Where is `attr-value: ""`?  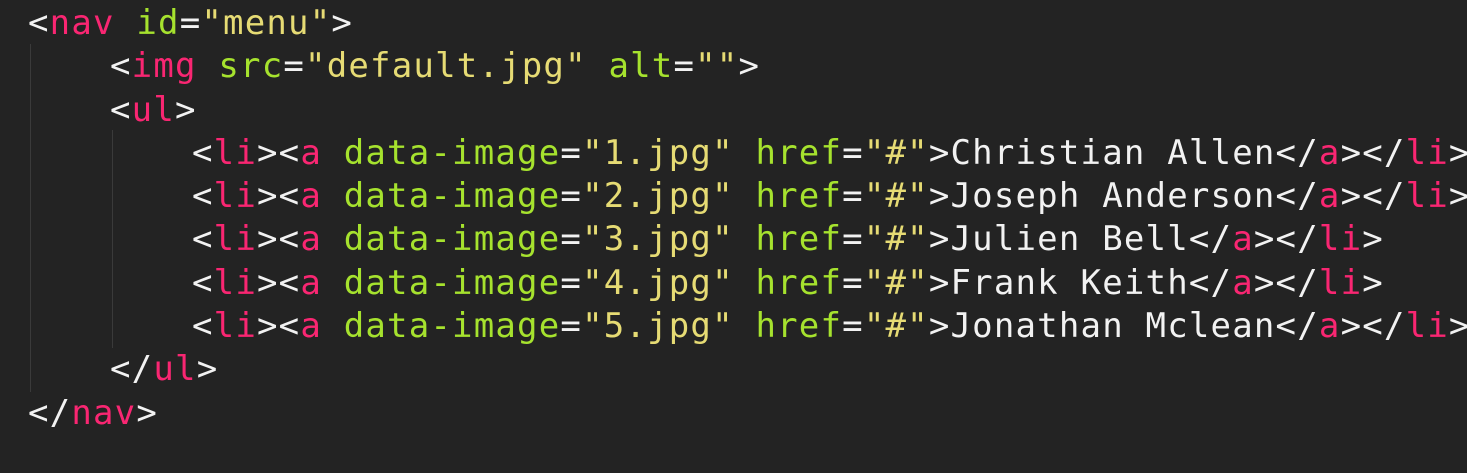 attr-value: "" is located at coordinates (717, 66).